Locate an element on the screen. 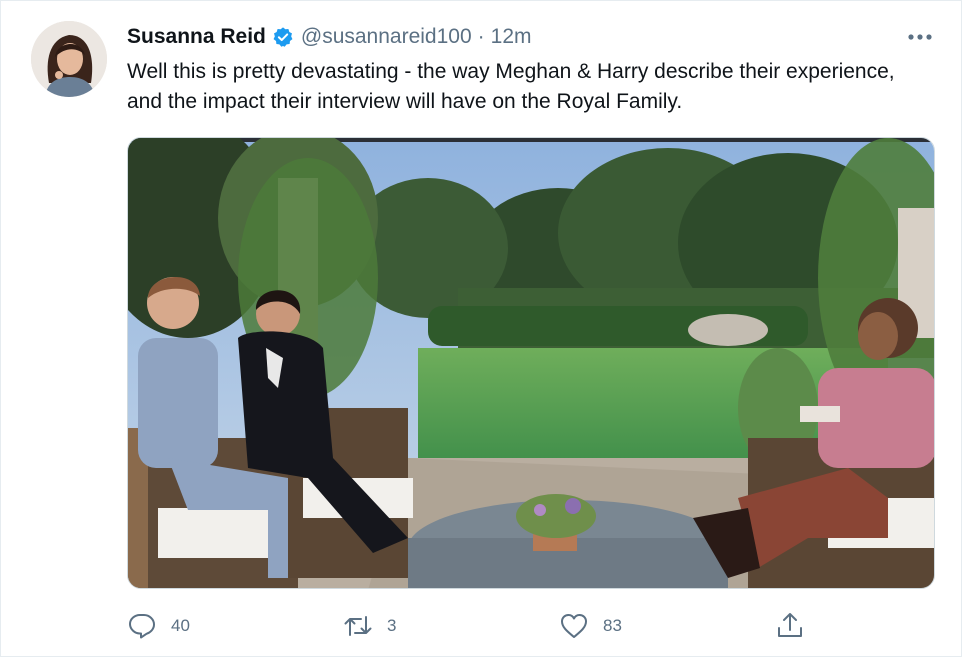 The width and height of the screenshot is (962, 657). tweet-actions: 40 3 83 is located at coordinates (477, 626).